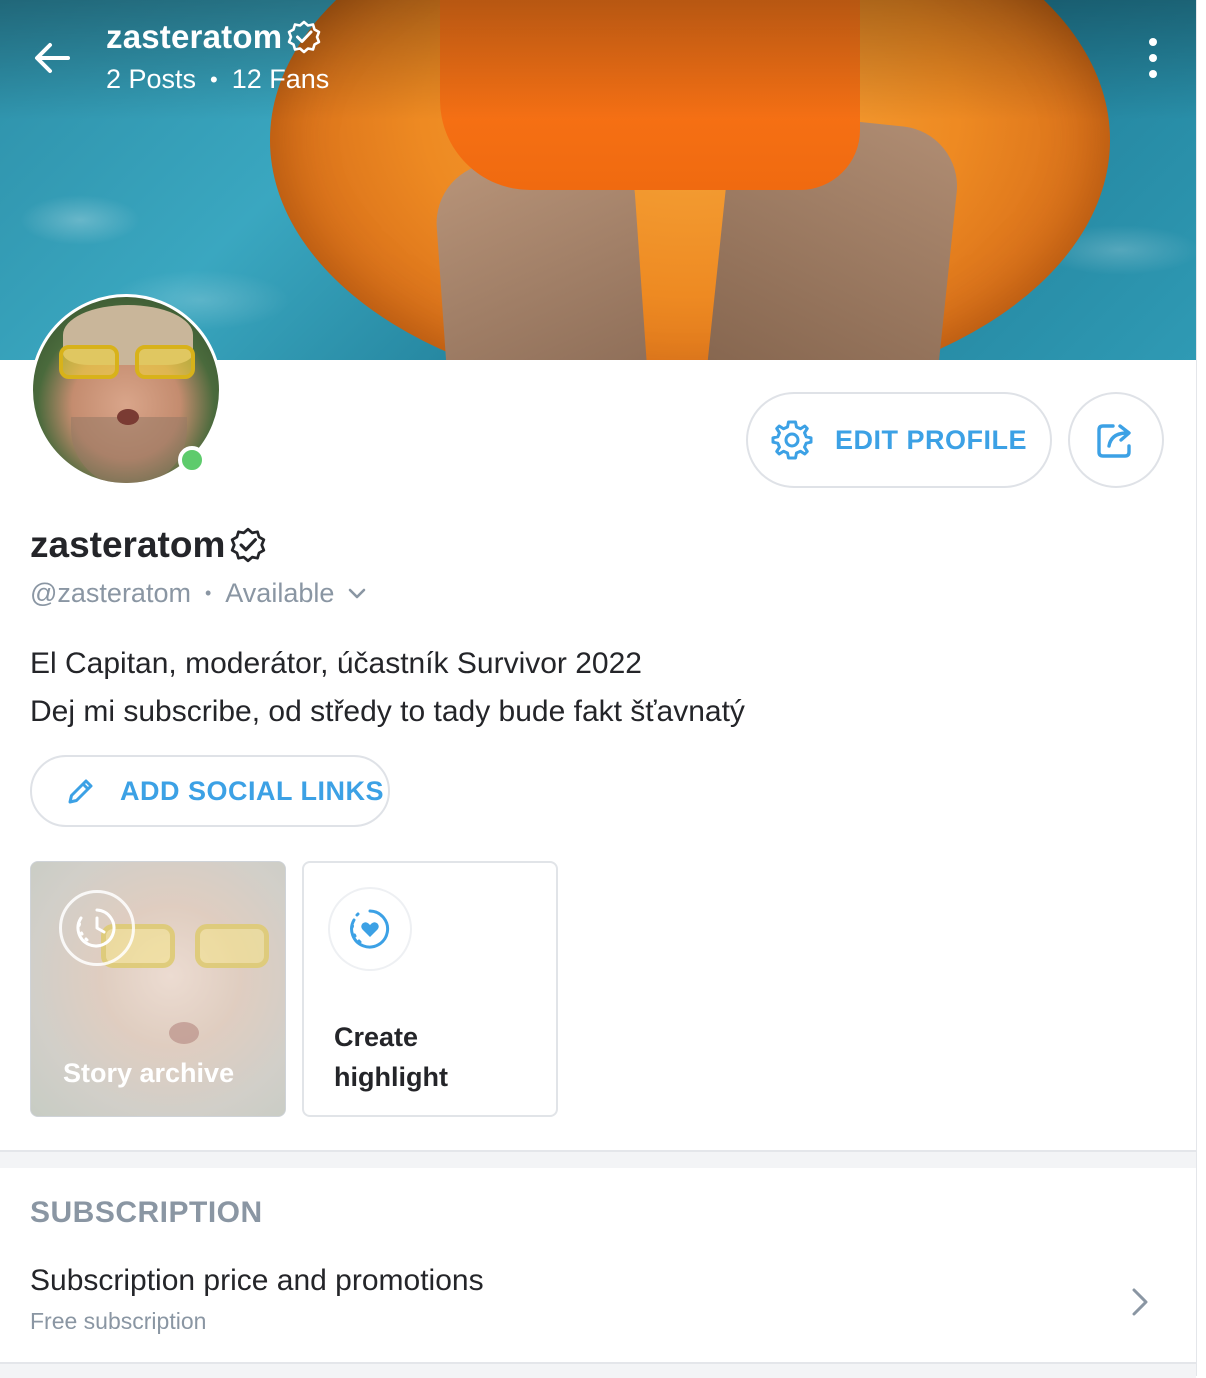 Image resolution: width=1206 pixels, height=1378 pixels. I want to click on display-name-row: zasteratom, so click(148, 545).